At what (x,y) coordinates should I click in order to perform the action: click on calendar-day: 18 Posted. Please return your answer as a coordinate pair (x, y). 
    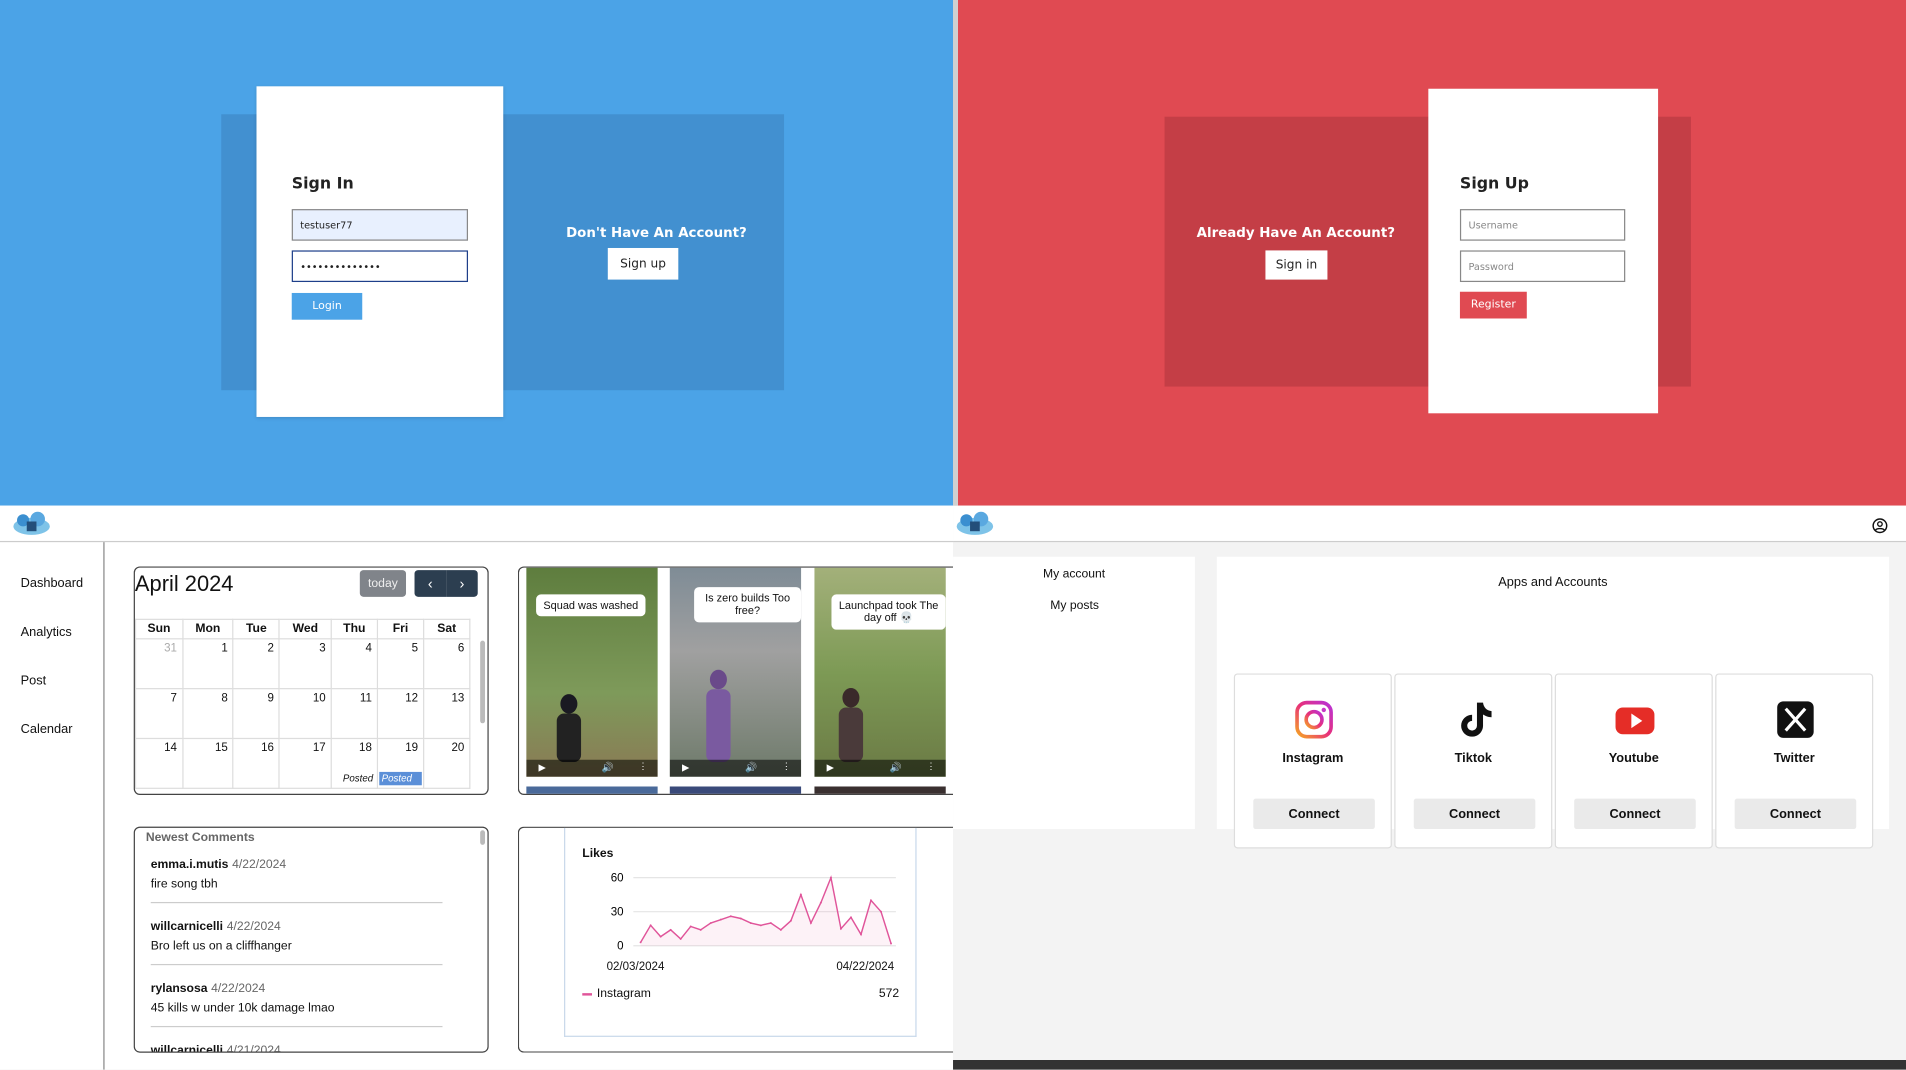
    Looking at the image, I should click on (354, 763).